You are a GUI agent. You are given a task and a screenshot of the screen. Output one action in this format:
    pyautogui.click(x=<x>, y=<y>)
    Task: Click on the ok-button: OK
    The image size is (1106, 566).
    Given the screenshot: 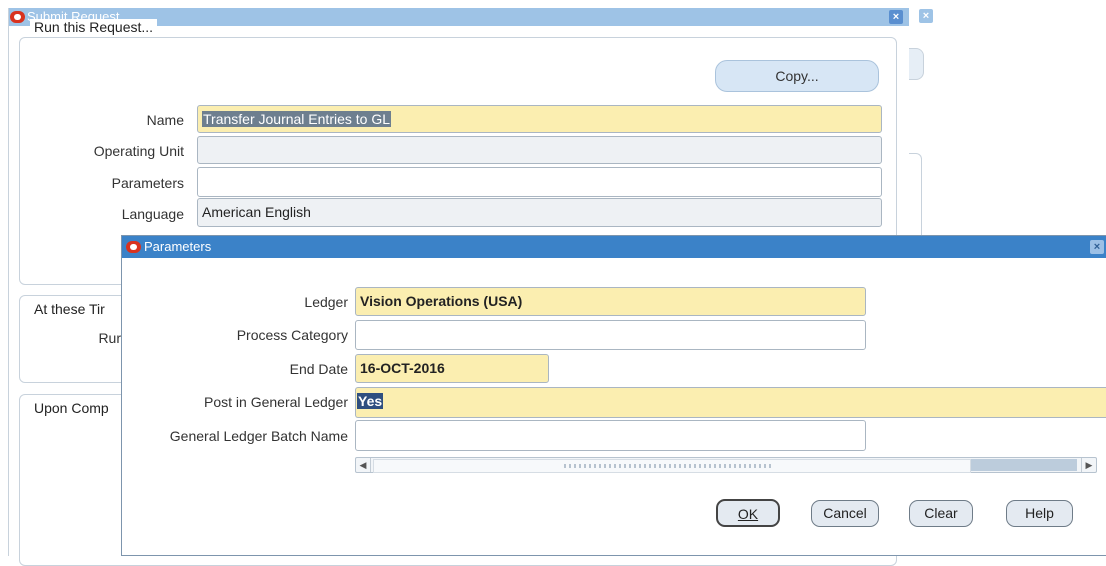 What is the action you would take?
    pyautogui.click(x=748, y=513)
    